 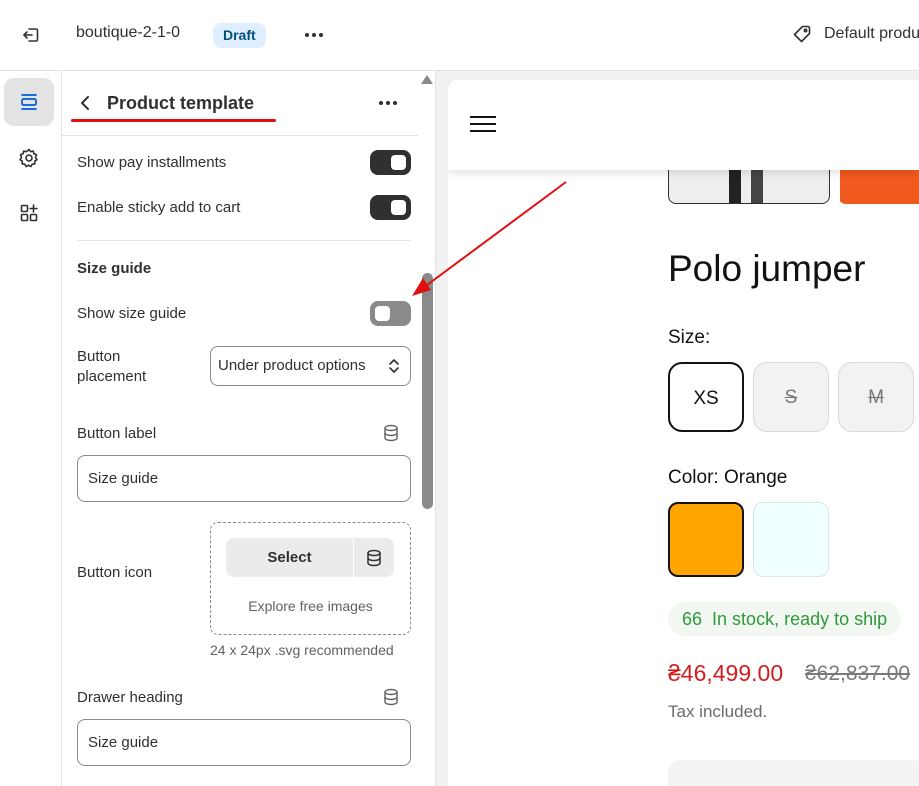 What do you see at coordinates (302, 650) in the screenshot?
I see `icon-size-hint: 24 x 24px .svg recommended` at bounding box center [302, 650].